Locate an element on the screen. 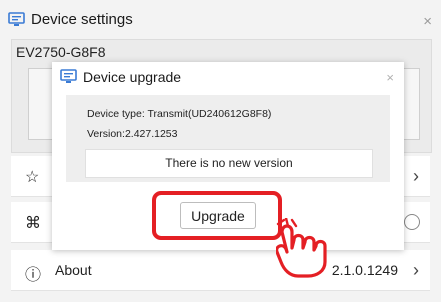 The width and height of the screenshot is (441, 302). window-title: Device settings is located at coordinates (70, 19).